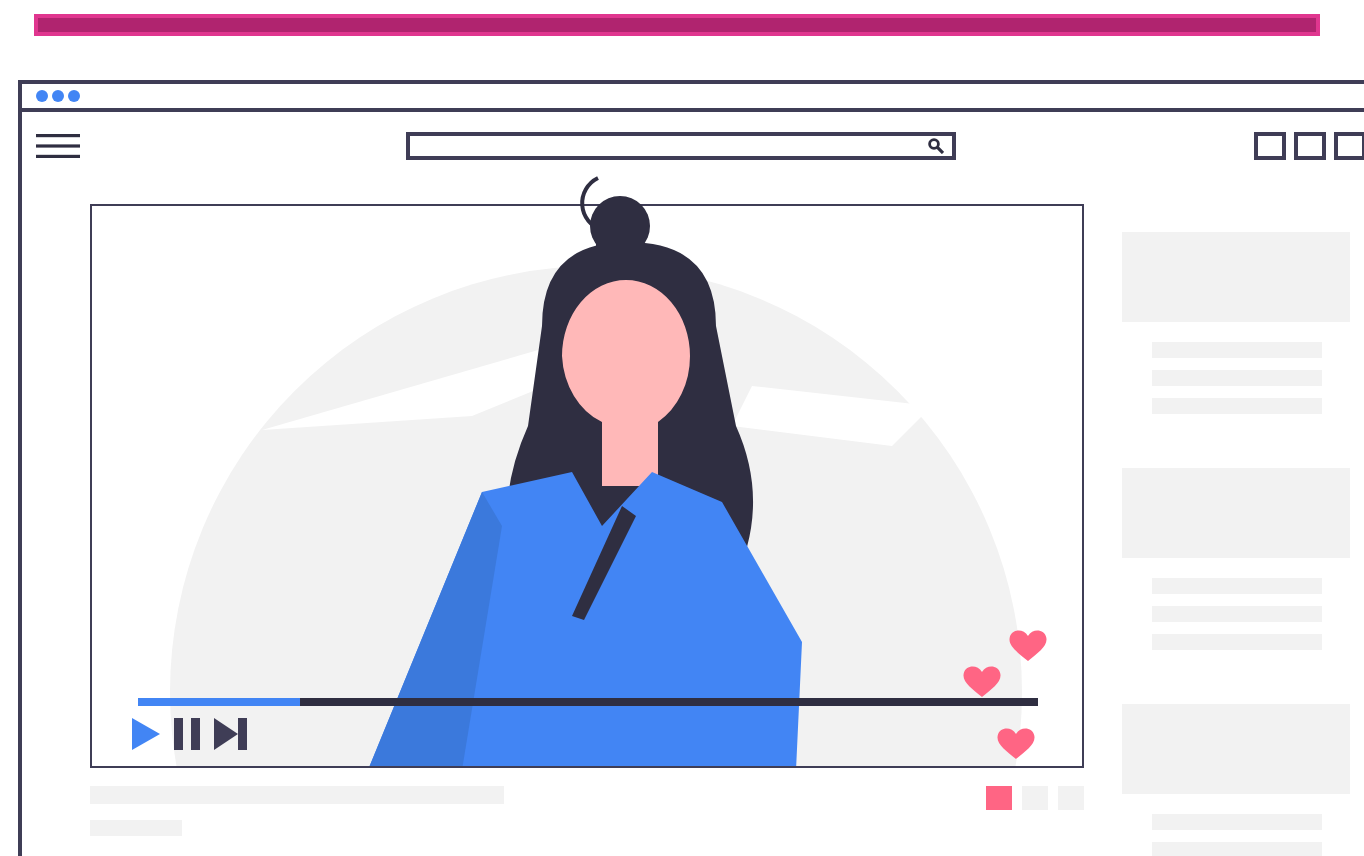  What do you see at coordinates (58, 96) in the screenshot?
I see `window-dots-icon` at bounding box center [58, 96].